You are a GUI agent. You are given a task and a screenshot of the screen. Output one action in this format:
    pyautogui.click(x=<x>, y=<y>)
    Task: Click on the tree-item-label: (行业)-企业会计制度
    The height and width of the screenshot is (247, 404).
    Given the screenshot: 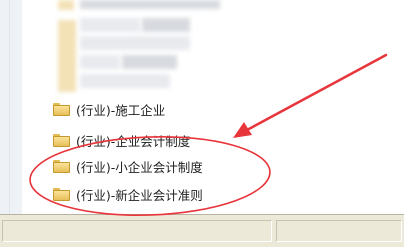 What is the action you would take?
    pyautogui.click(x=133, y=141)
    